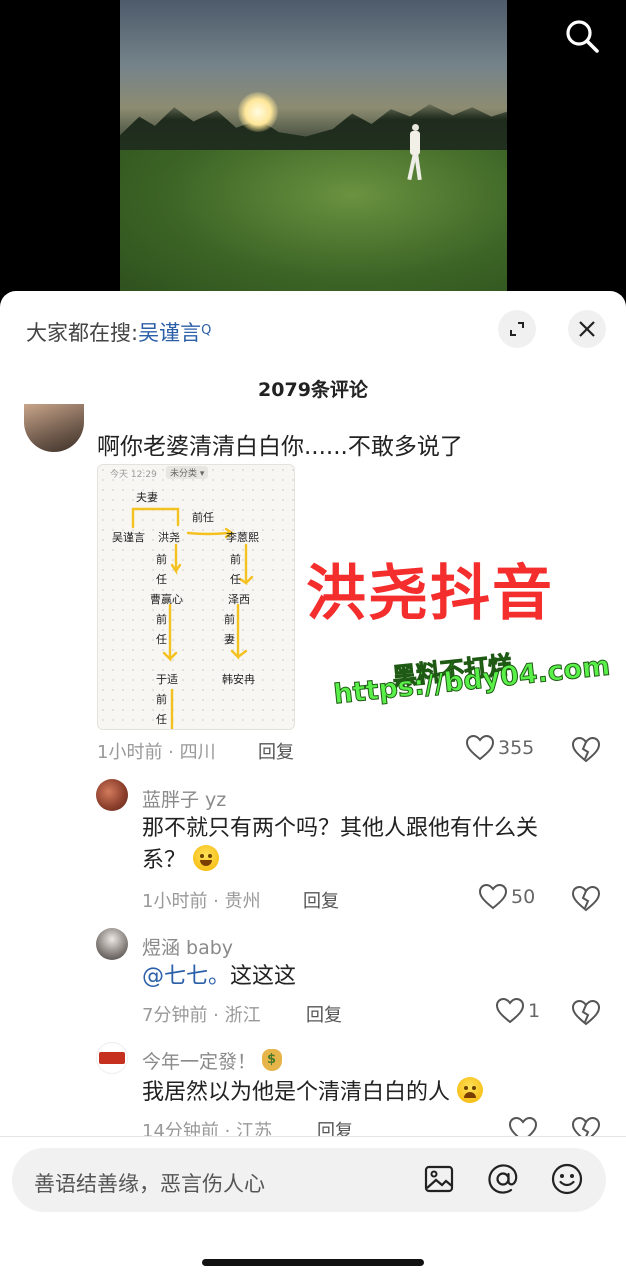 This screenshot has height=1280, width=626. I want to click on comment-text: 那不就只有两个吗？其他人跟他有什么关 系？, so click(377, 845).